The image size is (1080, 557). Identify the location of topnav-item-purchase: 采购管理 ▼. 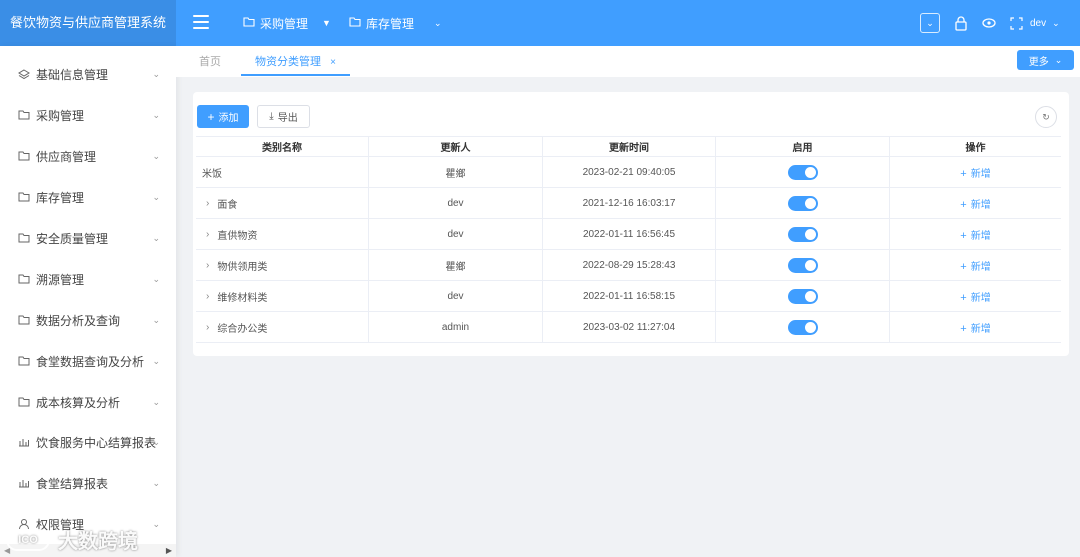
(287, 23).